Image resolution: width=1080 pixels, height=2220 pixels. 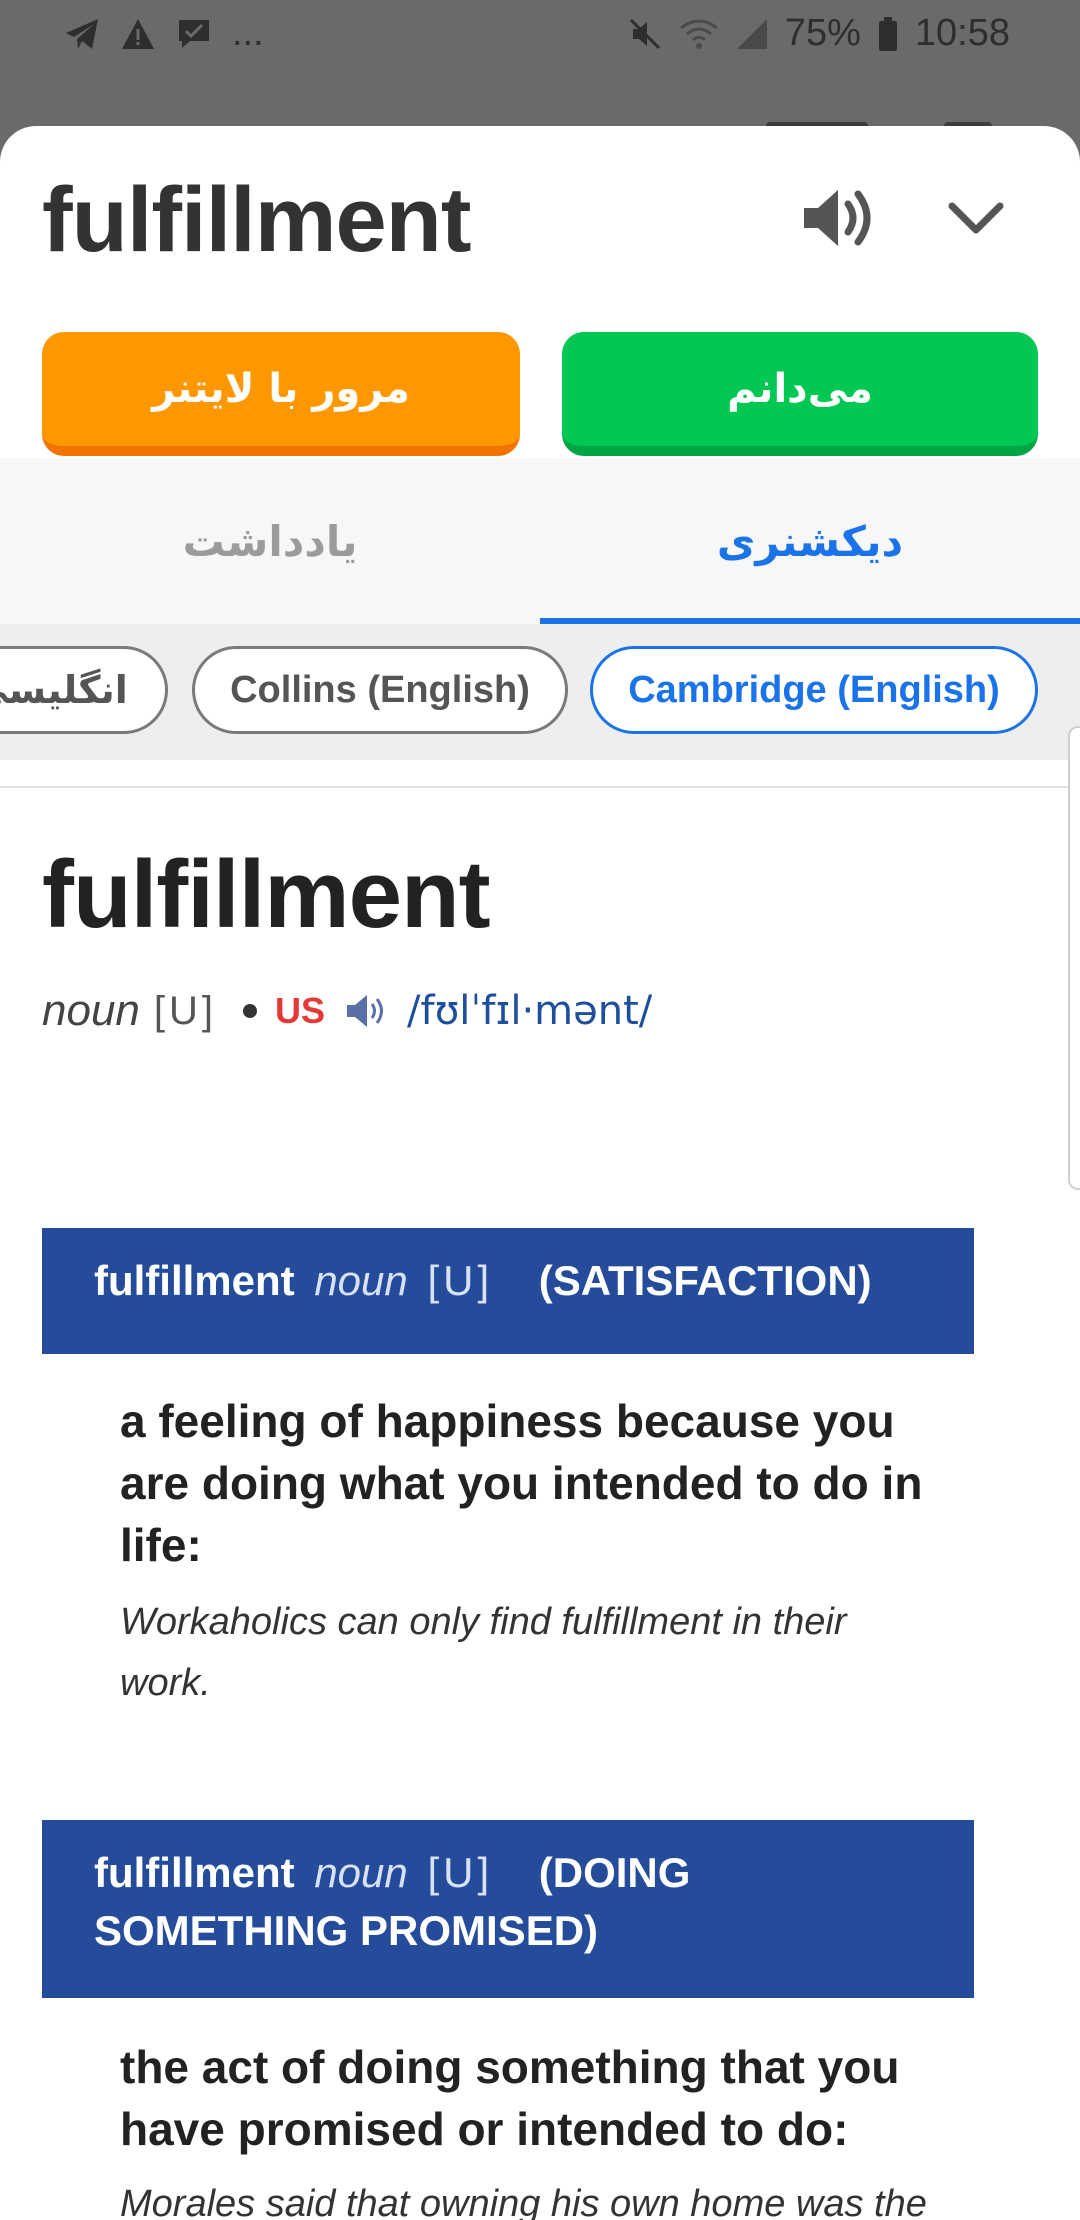 What do you see at coordinates (644, 33) in the screenshot?
I see `mute-icon` at bounding box center [644, 33].